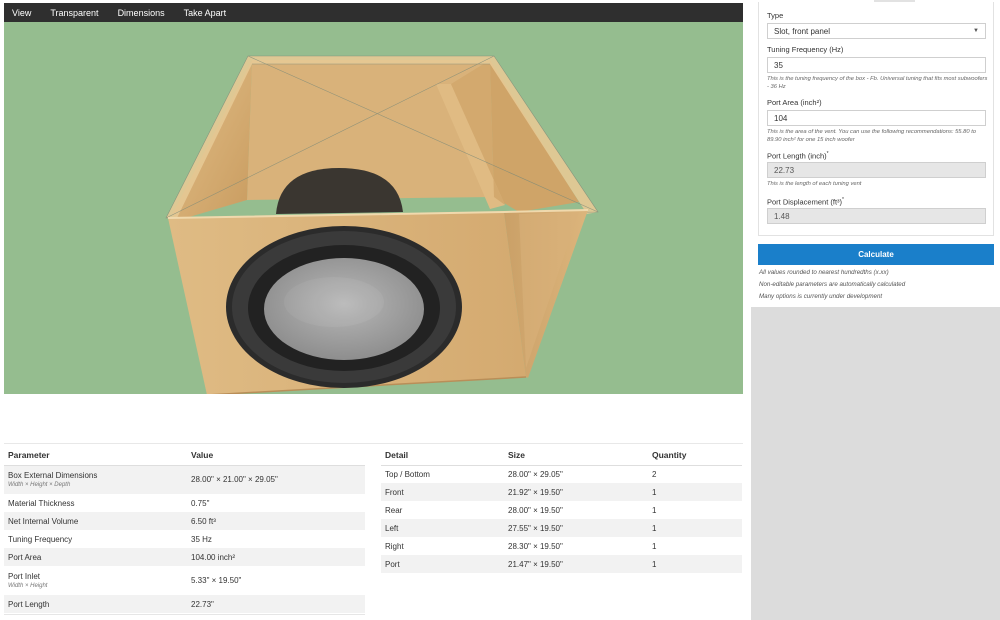 The image size is (1000, 620). I want to click on parameters-header-row: Parameter Value, so click(184, 455).